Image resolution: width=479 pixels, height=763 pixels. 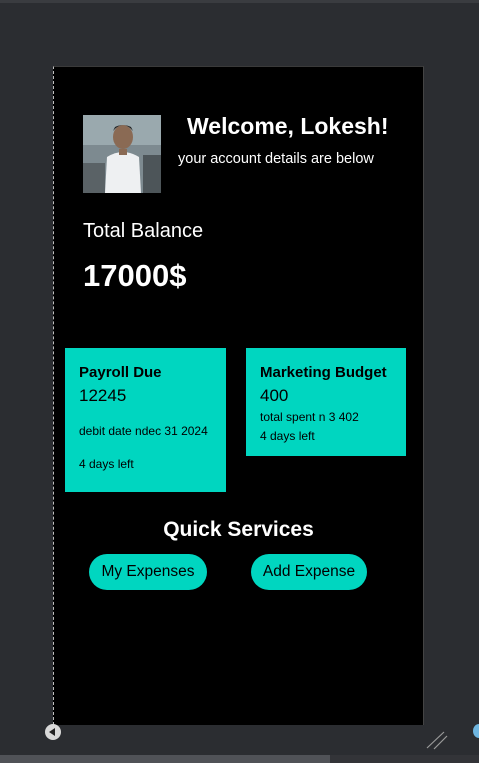 What do you see at coordinates (288, 126) in the screenshot?
I see `welcome-heading: Welcome, Lokesh!` at bounding box center [288, 126].